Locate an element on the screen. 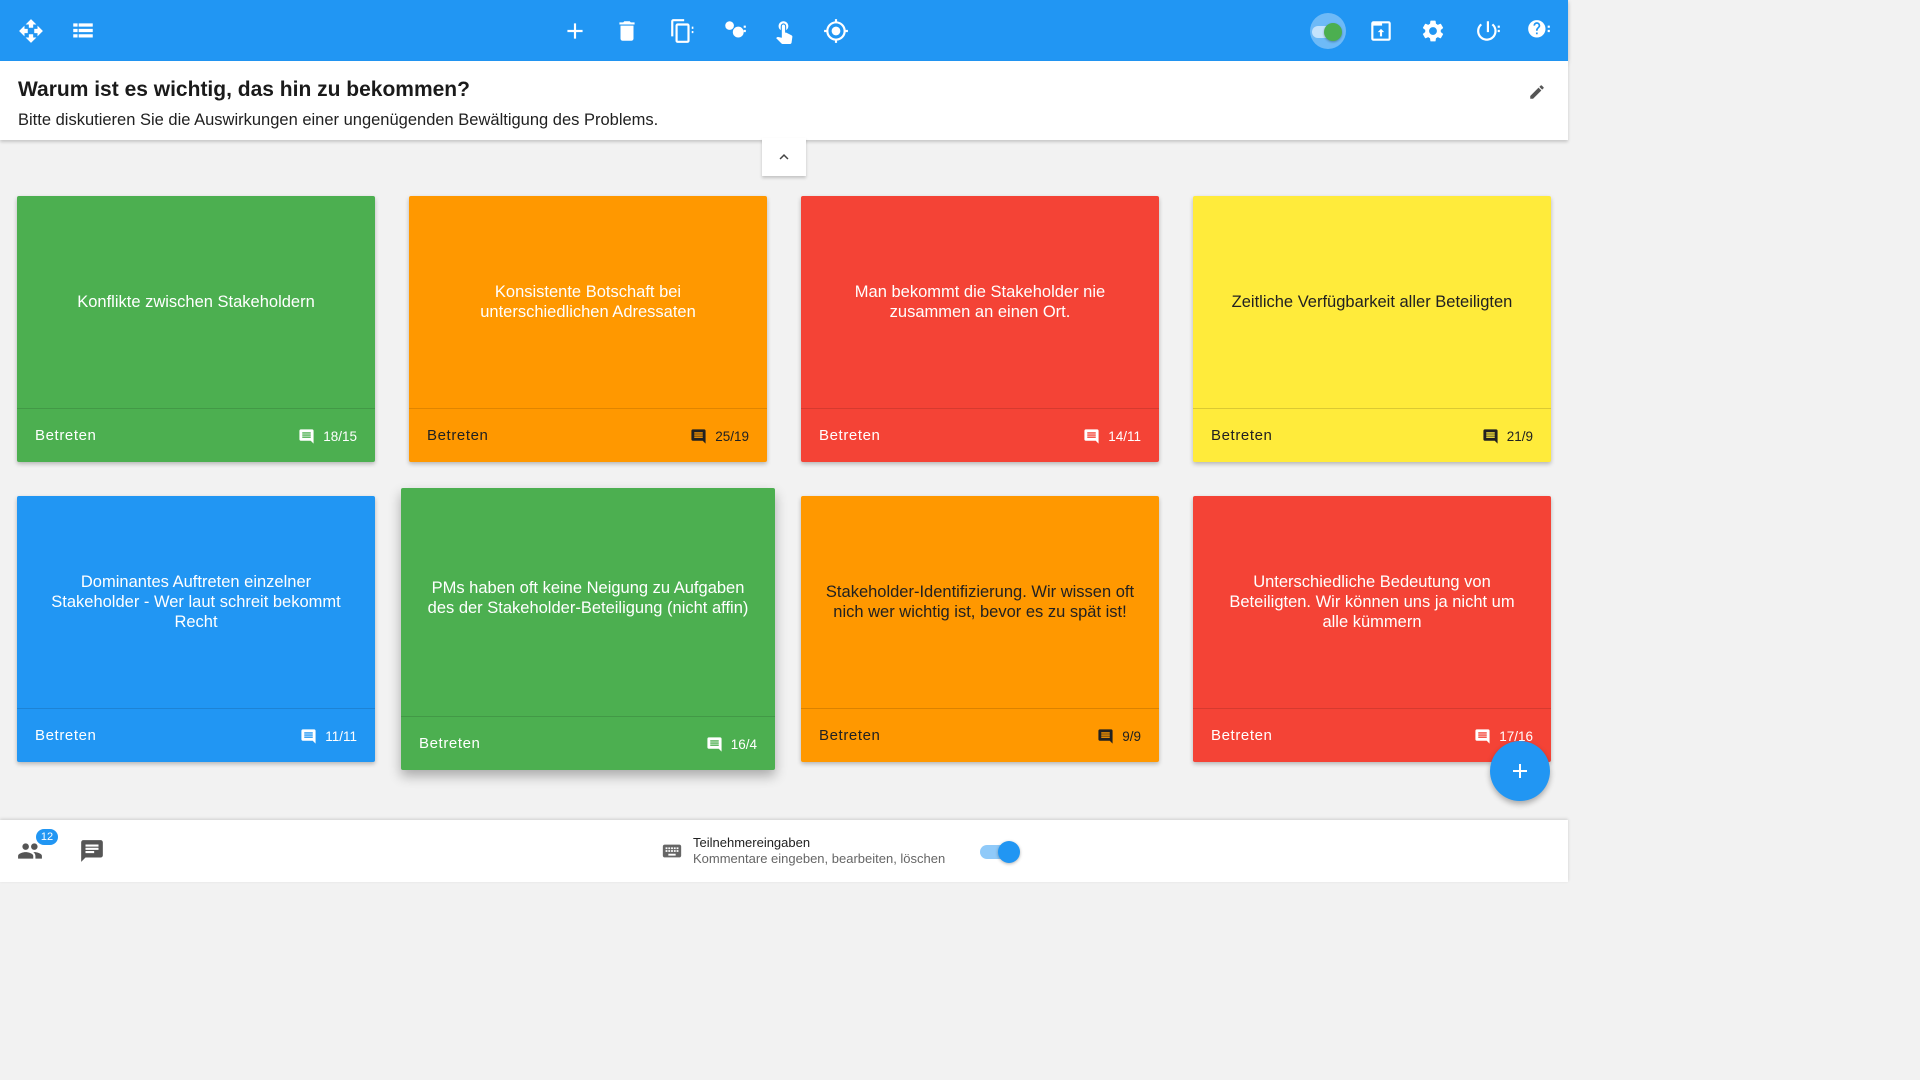  card-text: Konflikte zwischen Stakeholdern is located at coordinates (196, 302).